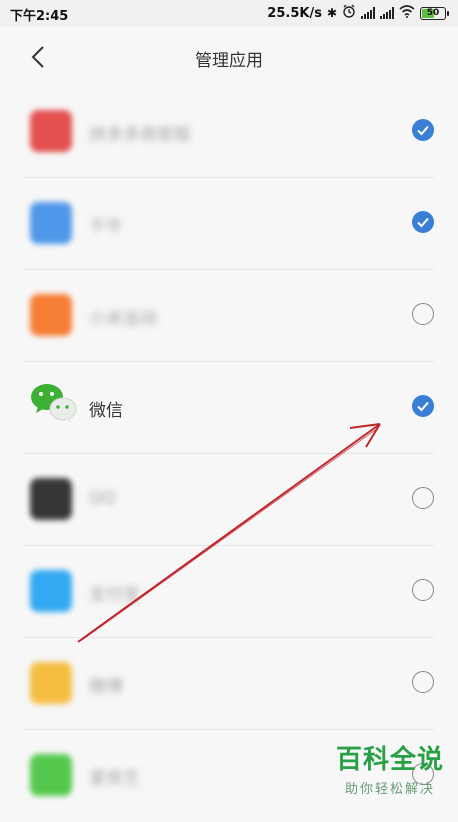  What do you see at coordinates (102, 498) in the screenshot?
I see `app-name: QQ` at bounding box center [102, 498].